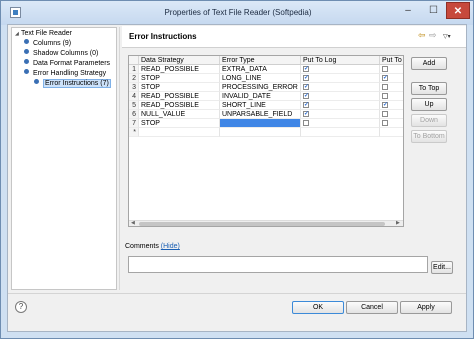 The width and height of the screenshot is (474, 339). I want to click on help-icon: ?, so click(21, 307).